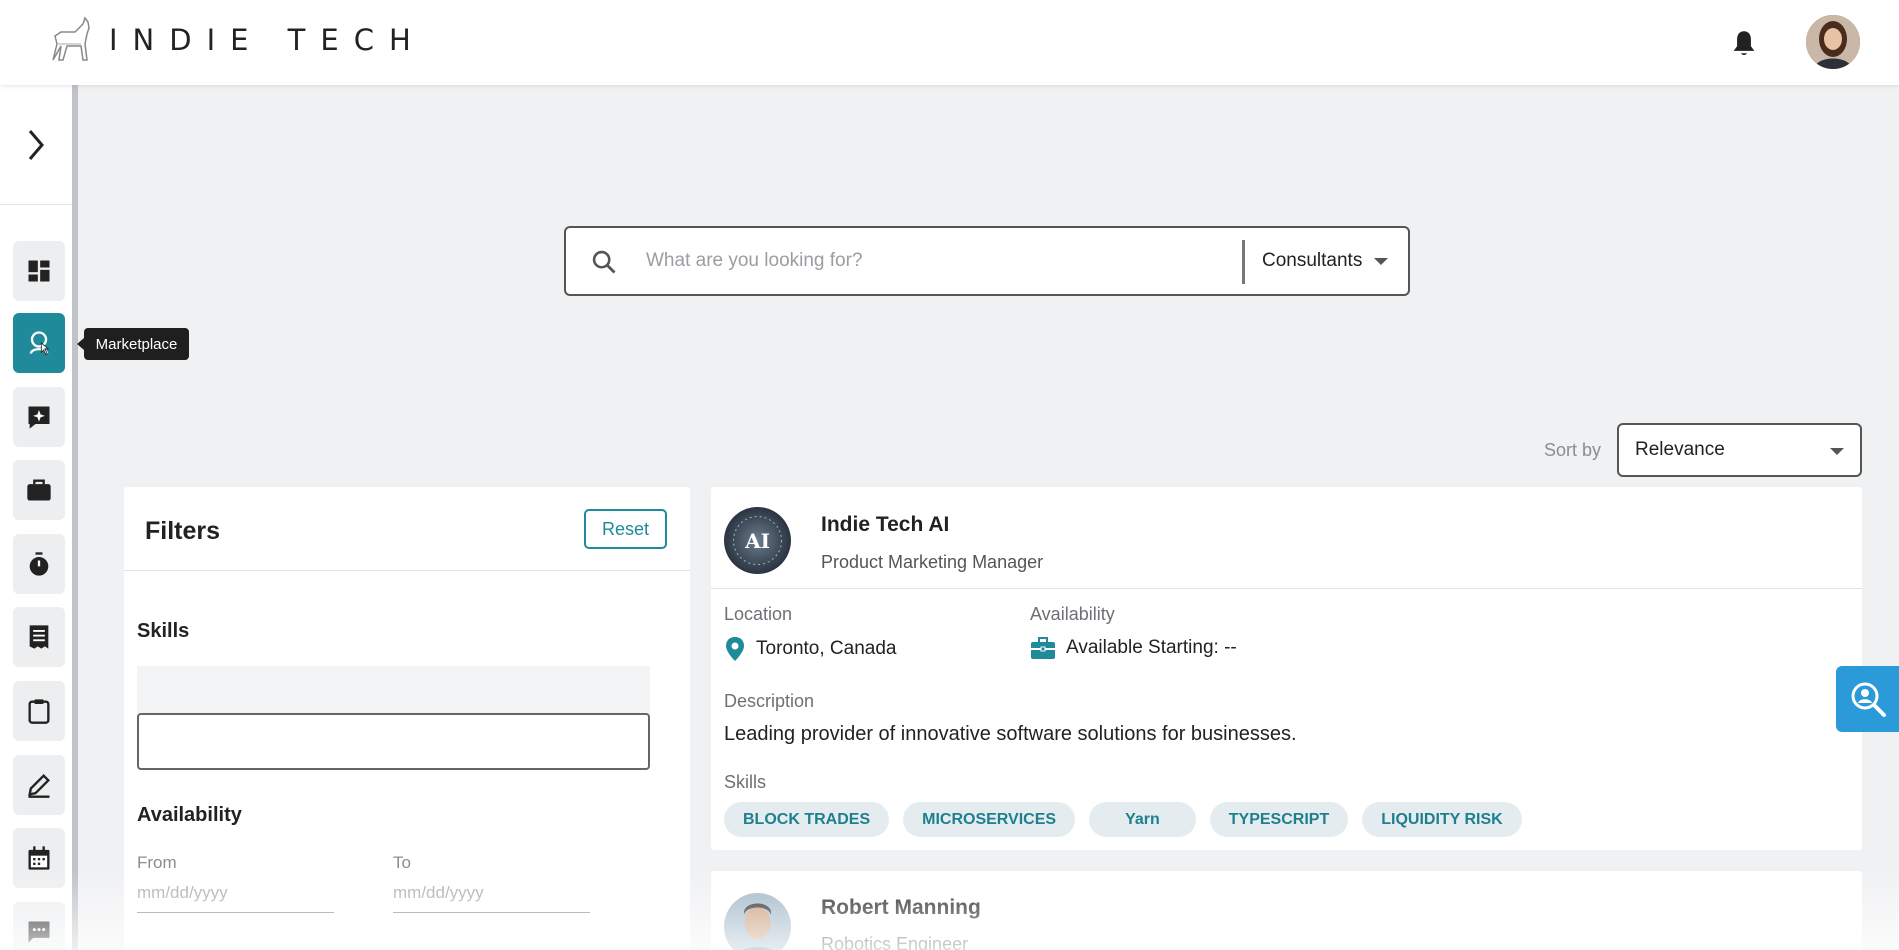 The height and width of the screenshot is (950, 1899). I want to click on sidebar-tooltip: Marketplace, so click(133, 344).